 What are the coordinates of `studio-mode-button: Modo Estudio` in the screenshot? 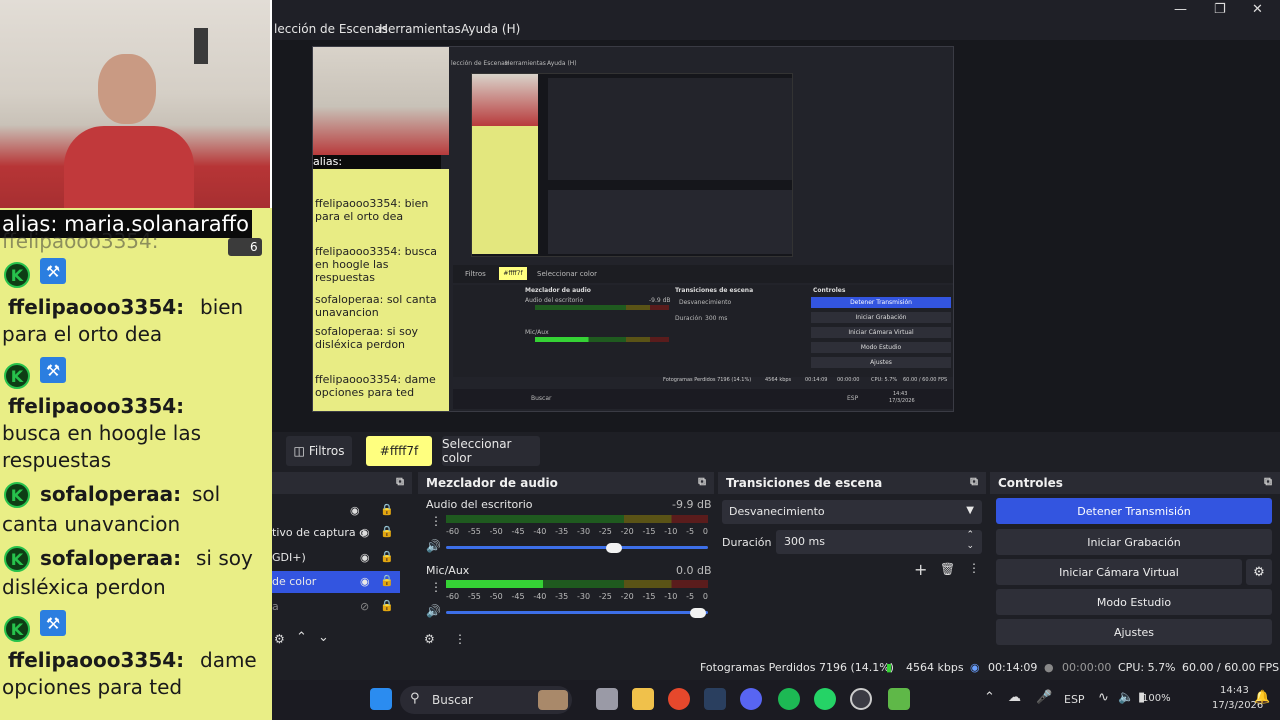 It's located at (1134, 602).